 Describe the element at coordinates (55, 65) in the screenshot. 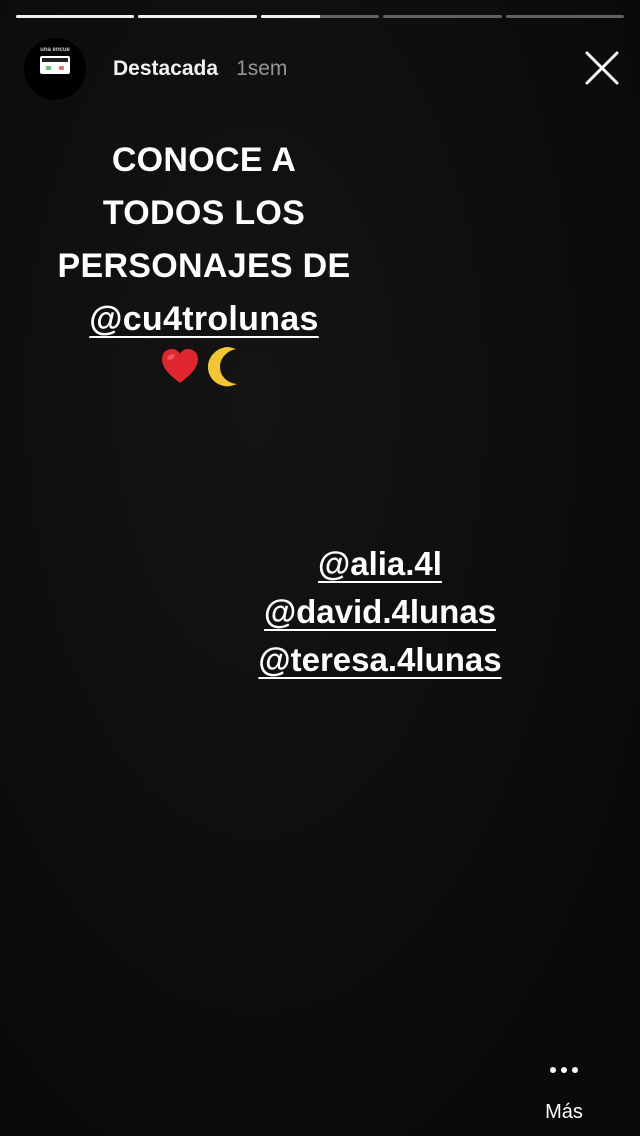

I see `avatar-card-graphic` at that location.